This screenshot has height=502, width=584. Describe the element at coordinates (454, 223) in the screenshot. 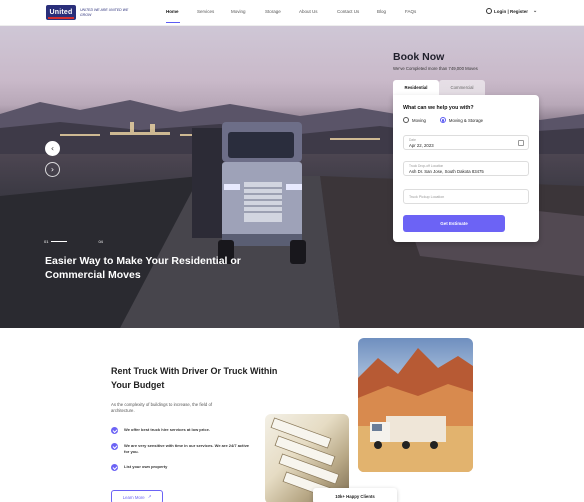

I see `get-estimate-button: Get Estimate` at that location.